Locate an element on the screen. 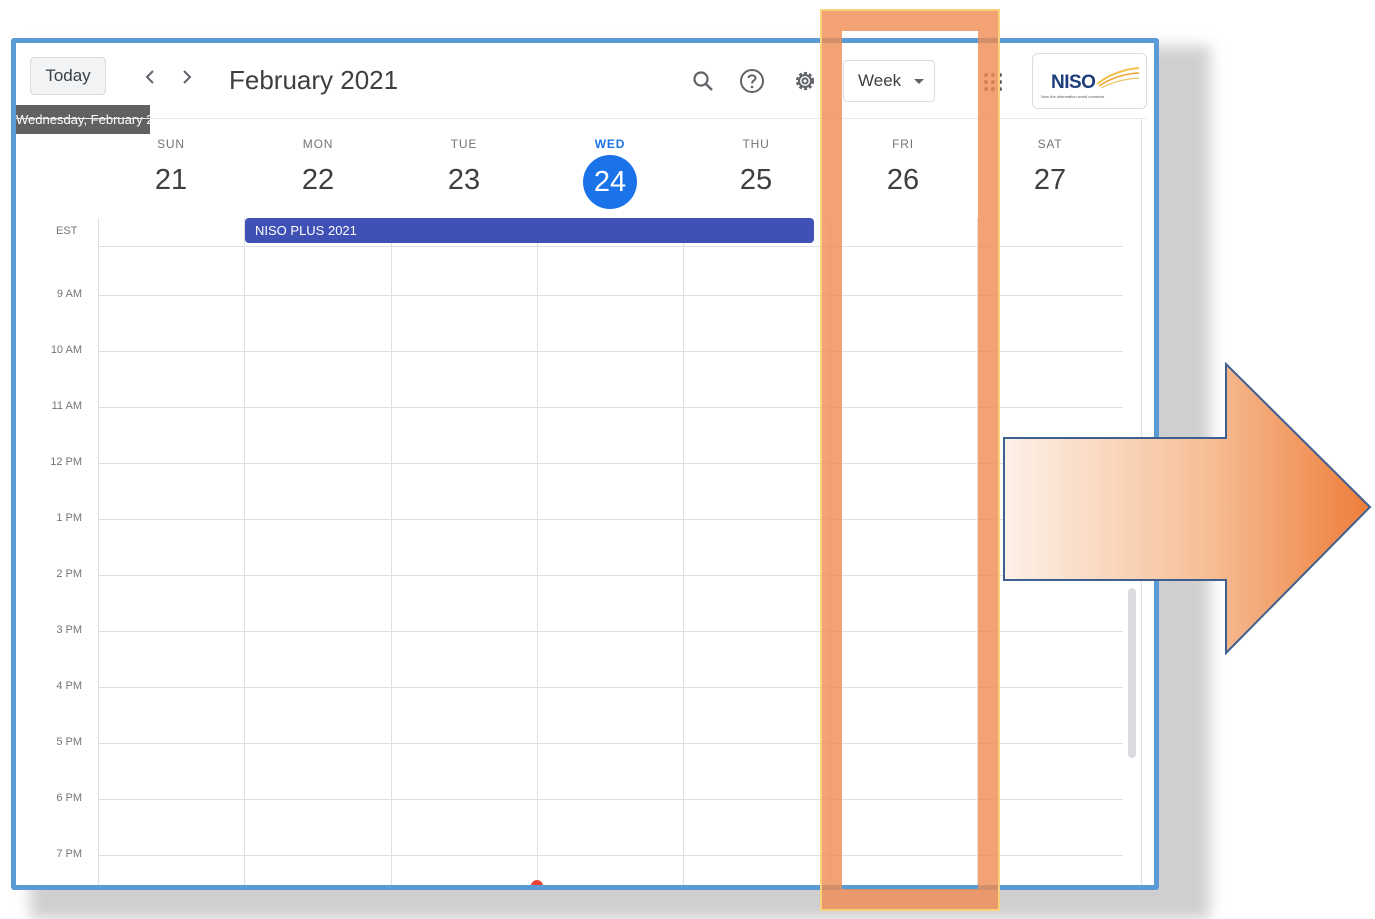 Image resolution: width=1375 pixels, height=919 pixels. day-name: TUE is located at coordinates (464, 144).